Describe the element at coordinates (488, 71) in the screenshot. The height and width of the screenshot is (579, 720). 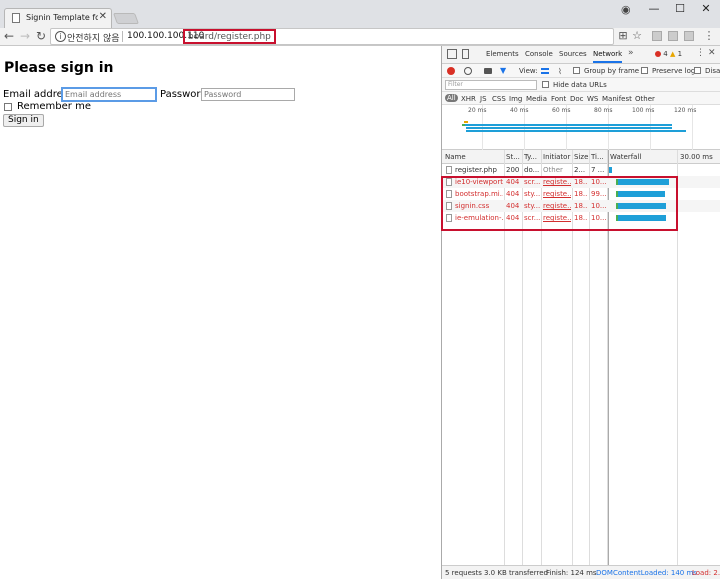
I see `screenshot-icon` at that location.